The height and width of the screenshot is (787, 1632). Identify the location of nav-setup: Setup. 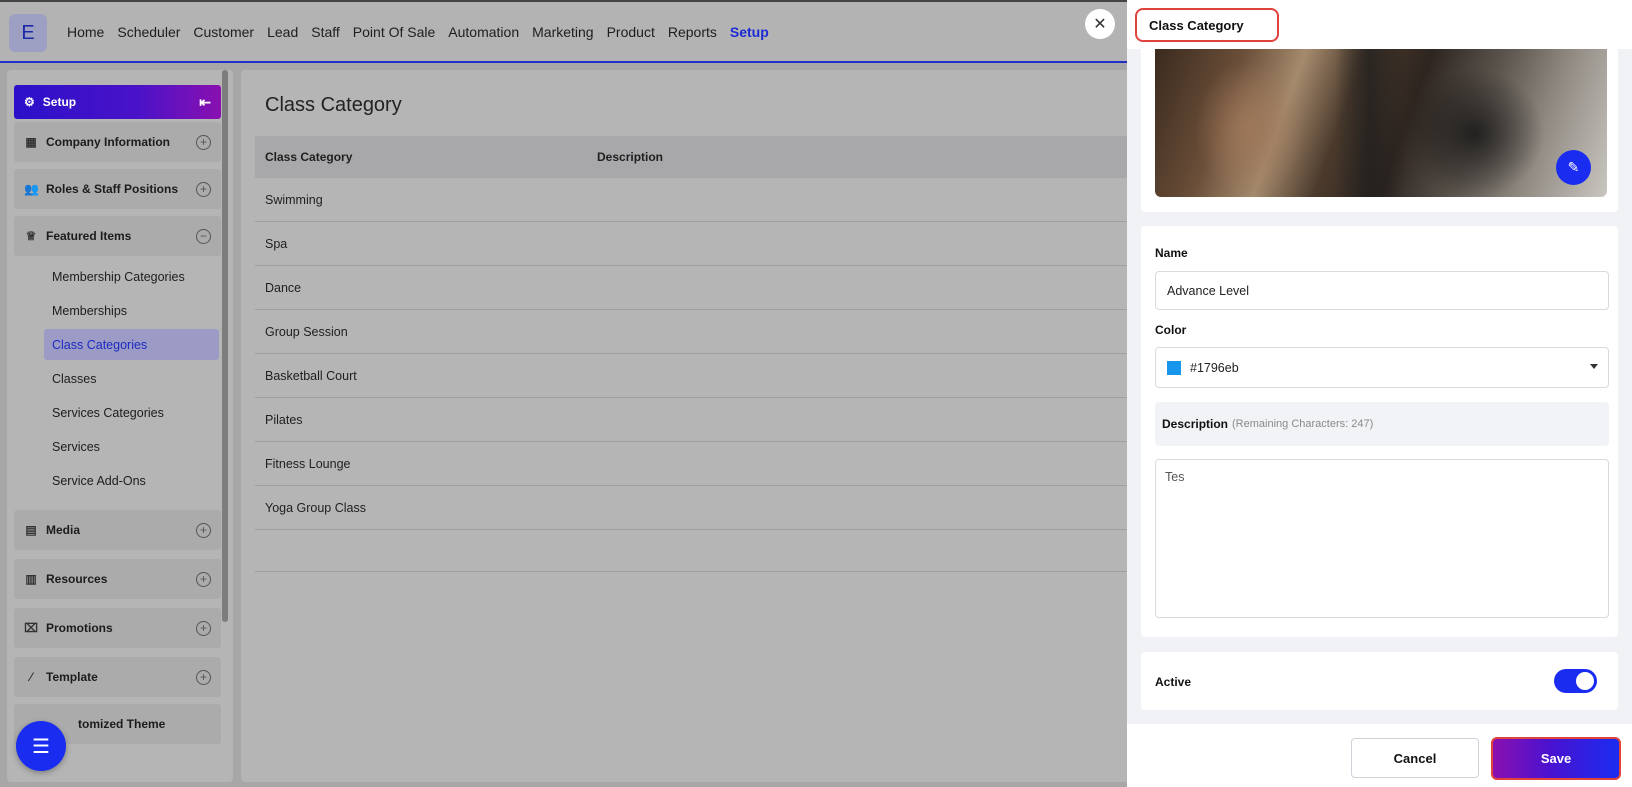
(749, 32).